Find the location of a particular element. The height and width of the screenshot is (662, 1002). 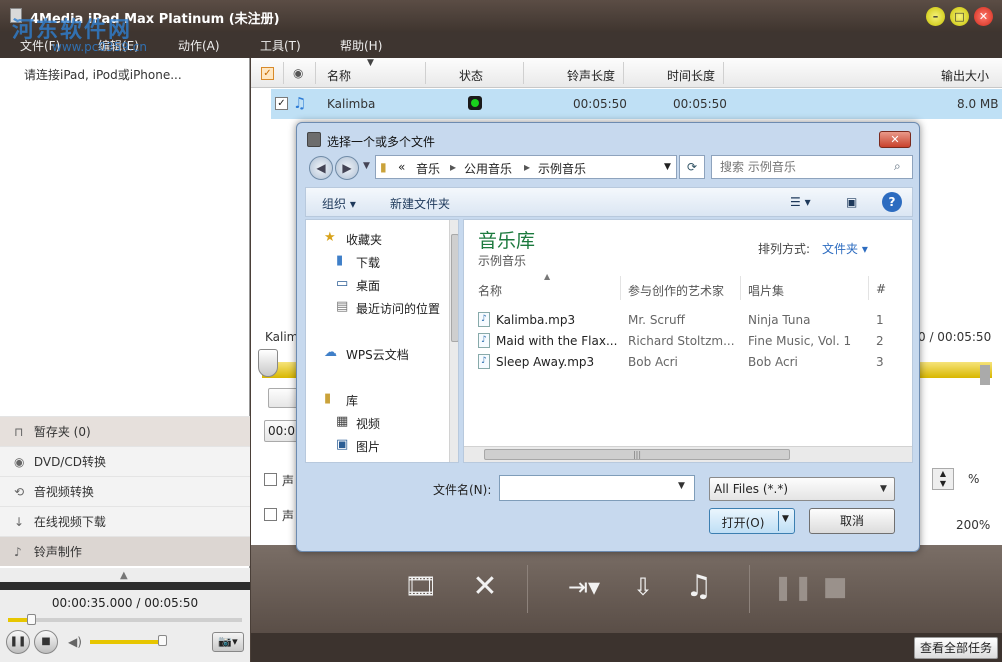

nav-scrollbar is located at coordinates (453, 341).